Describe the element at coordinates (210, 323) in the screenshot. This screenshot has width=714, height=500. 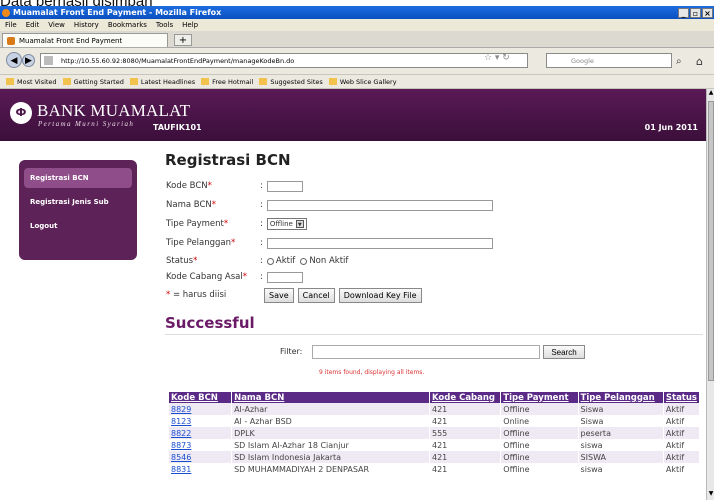
I see `success-heading: Successful` at that location.